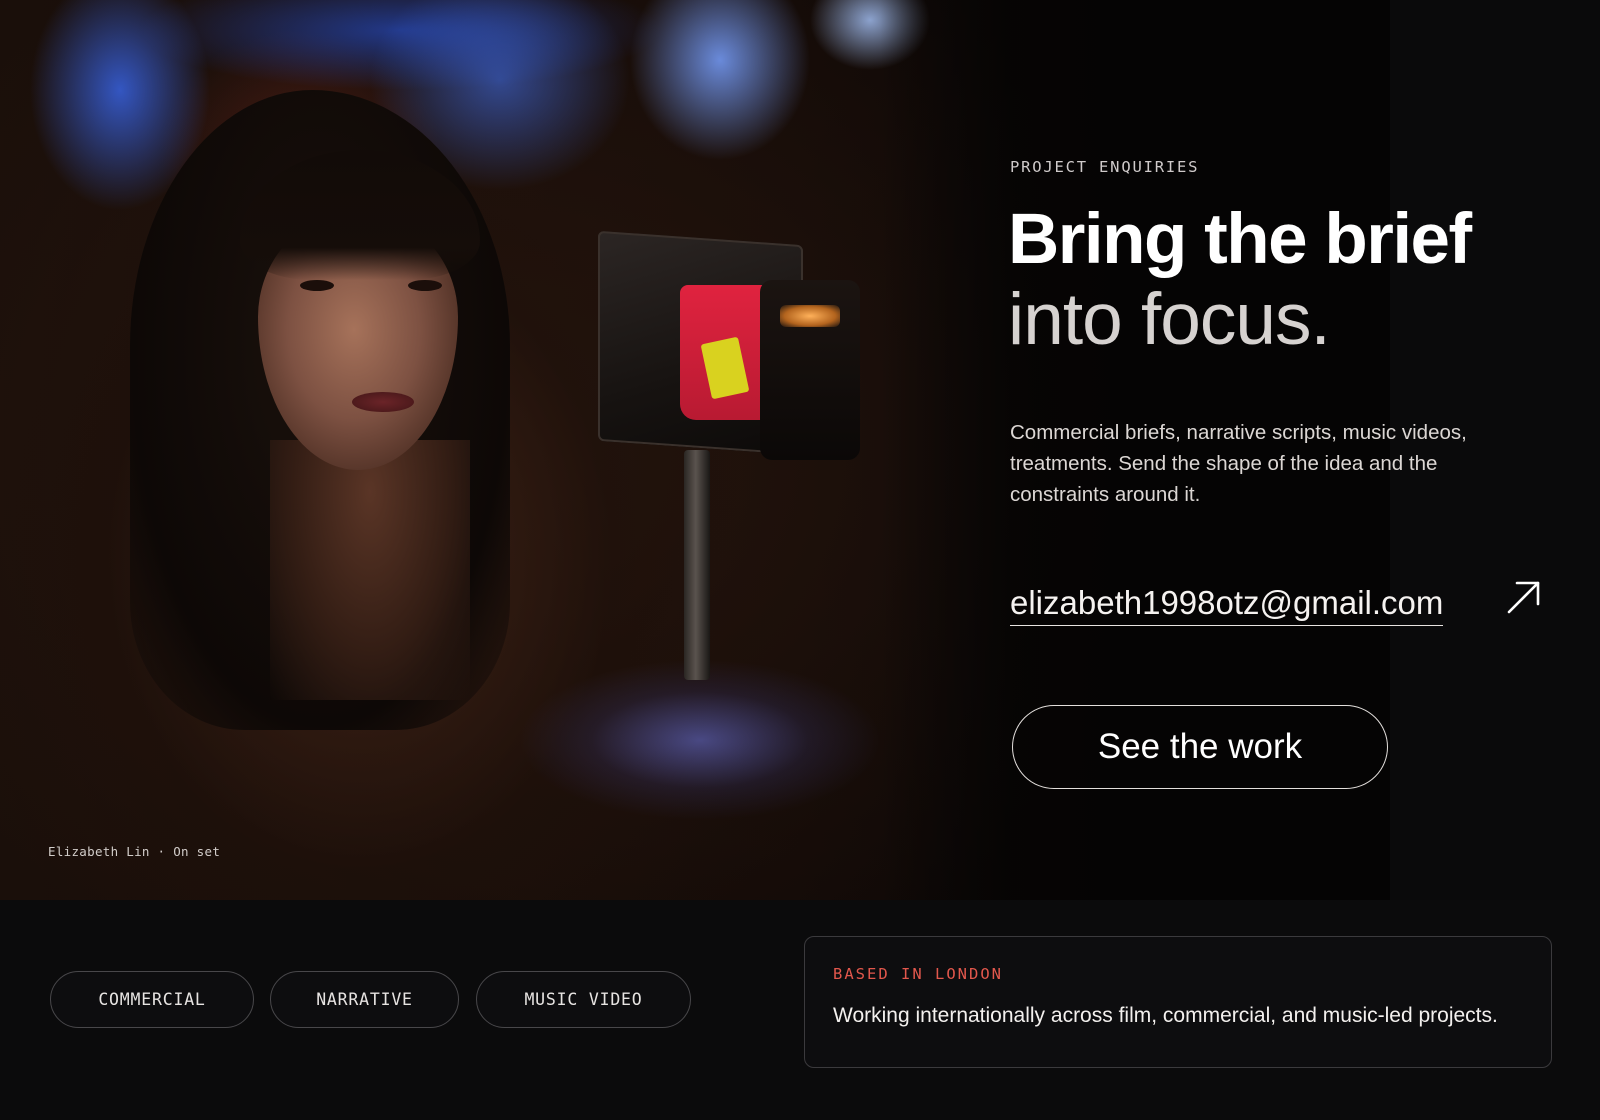 This screenshot has height=1120, width=1600. I want to click on tag-commercial: COMMERCIAL, so click(152, 999).